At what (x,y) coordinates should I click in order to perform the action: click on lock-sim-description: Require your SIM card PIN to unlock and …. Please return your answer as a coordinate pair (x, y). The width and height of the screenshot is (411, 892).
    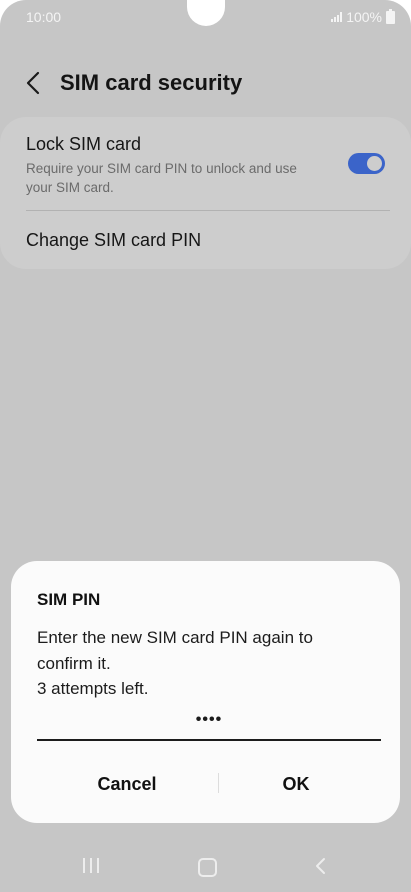
    Looking at the image, I should click on (161, 178).